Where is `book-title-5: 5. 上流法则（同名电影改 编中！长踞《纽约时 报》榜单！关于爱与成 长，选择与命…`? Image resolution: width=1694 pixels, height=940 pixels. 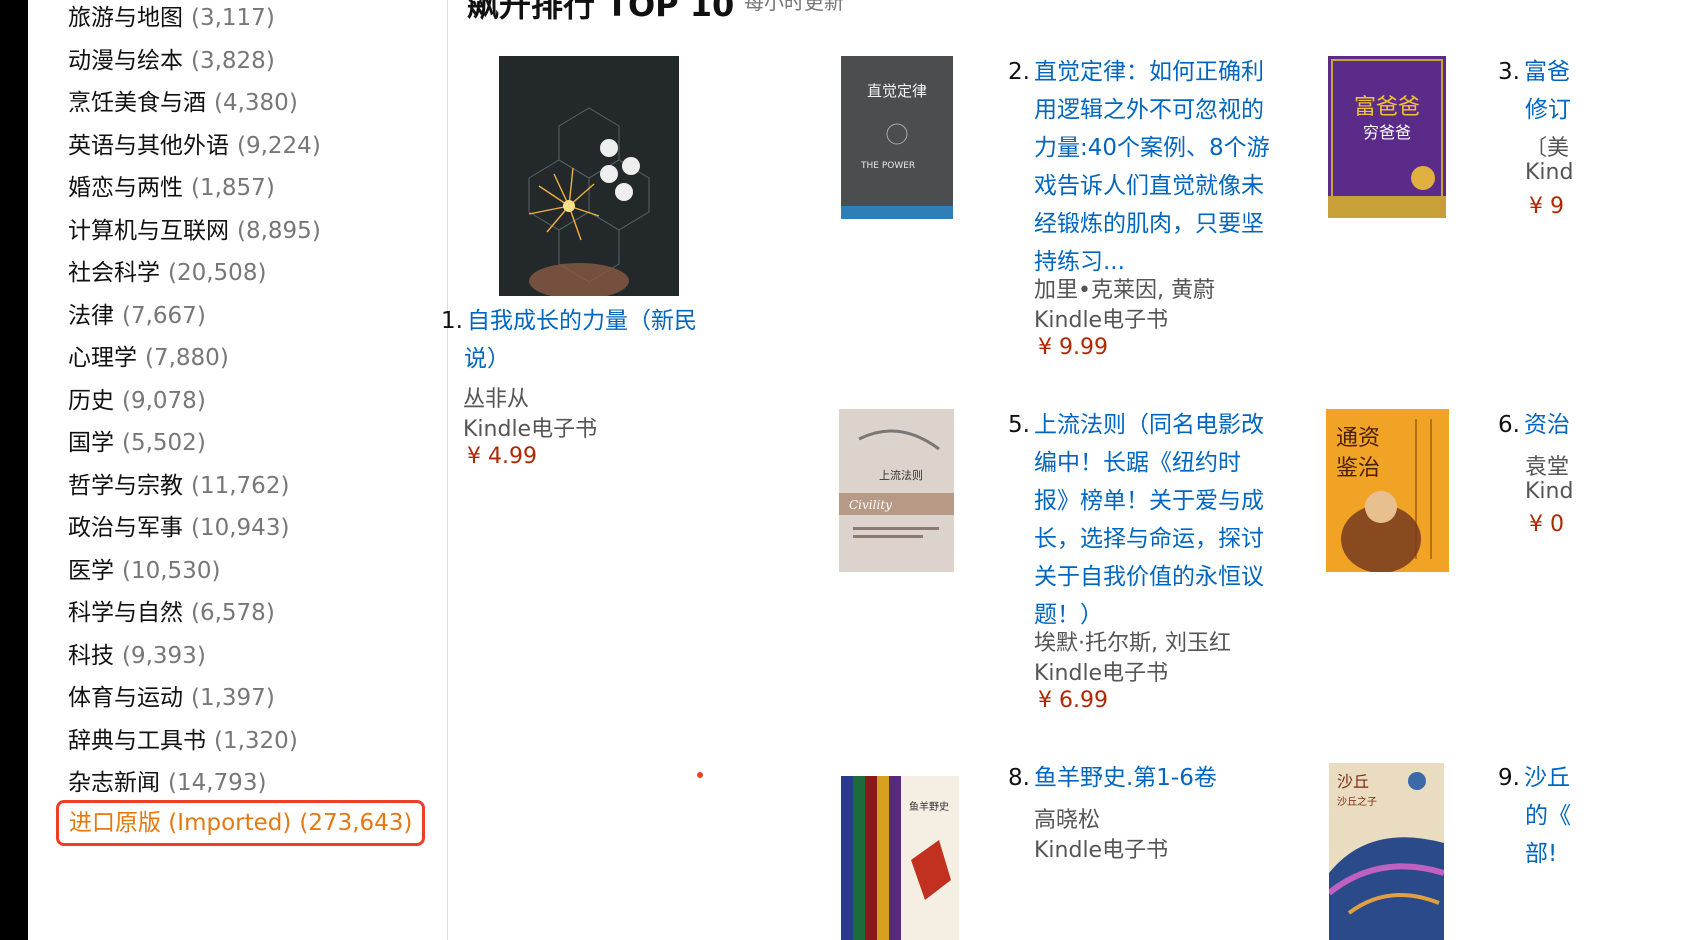
book-title-5: 5. 上流法则（同名电影改 编中！长踞《纽约时 报》榜单！关于爱与成 长，选择与命… is located at coordinates (1136, 520).